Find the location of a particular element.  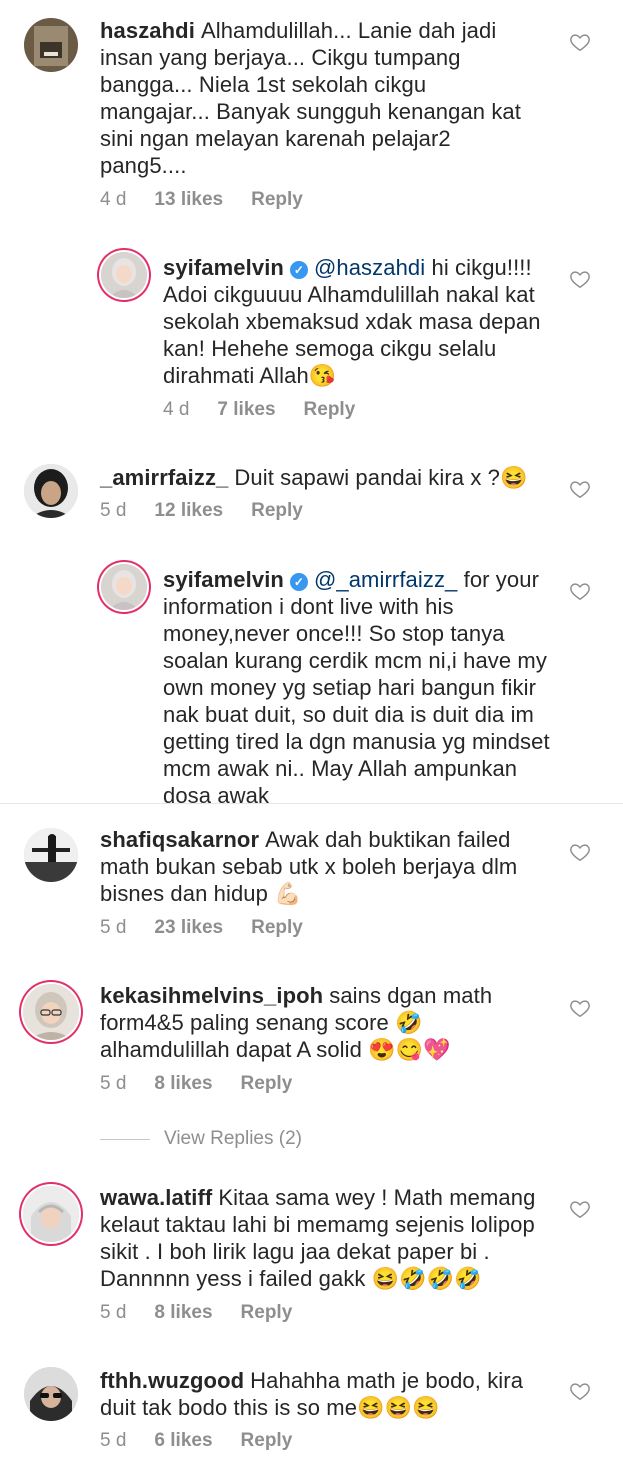

username: shafiqsakarnor is located at coordinates (179, 839).